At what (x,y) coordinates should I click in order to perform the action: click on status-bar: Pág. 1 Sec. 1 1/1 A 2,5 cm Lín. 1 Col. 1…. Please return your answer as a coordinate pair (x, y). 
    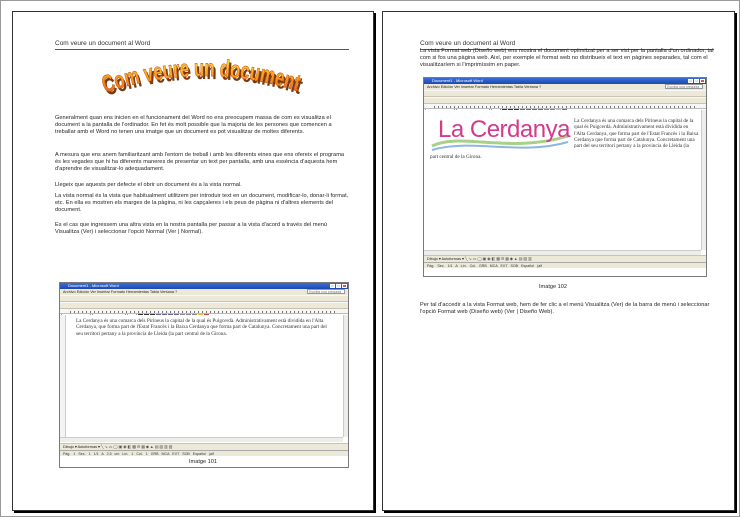
    Looking at the image, I should click on (204, 453).